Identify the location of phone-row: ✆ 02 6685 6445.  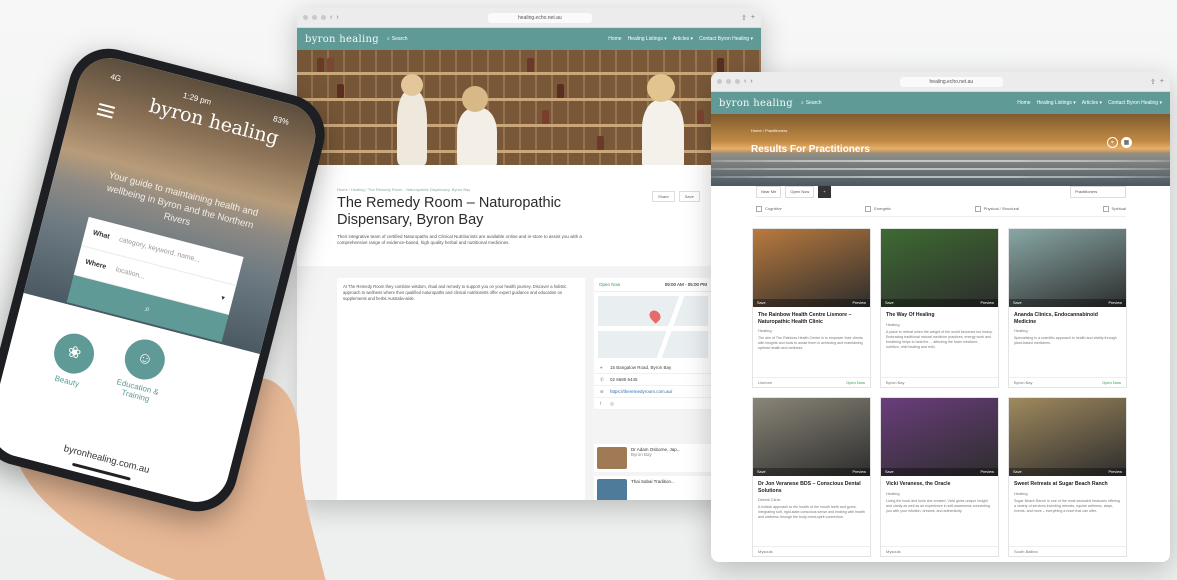
(653, 380).